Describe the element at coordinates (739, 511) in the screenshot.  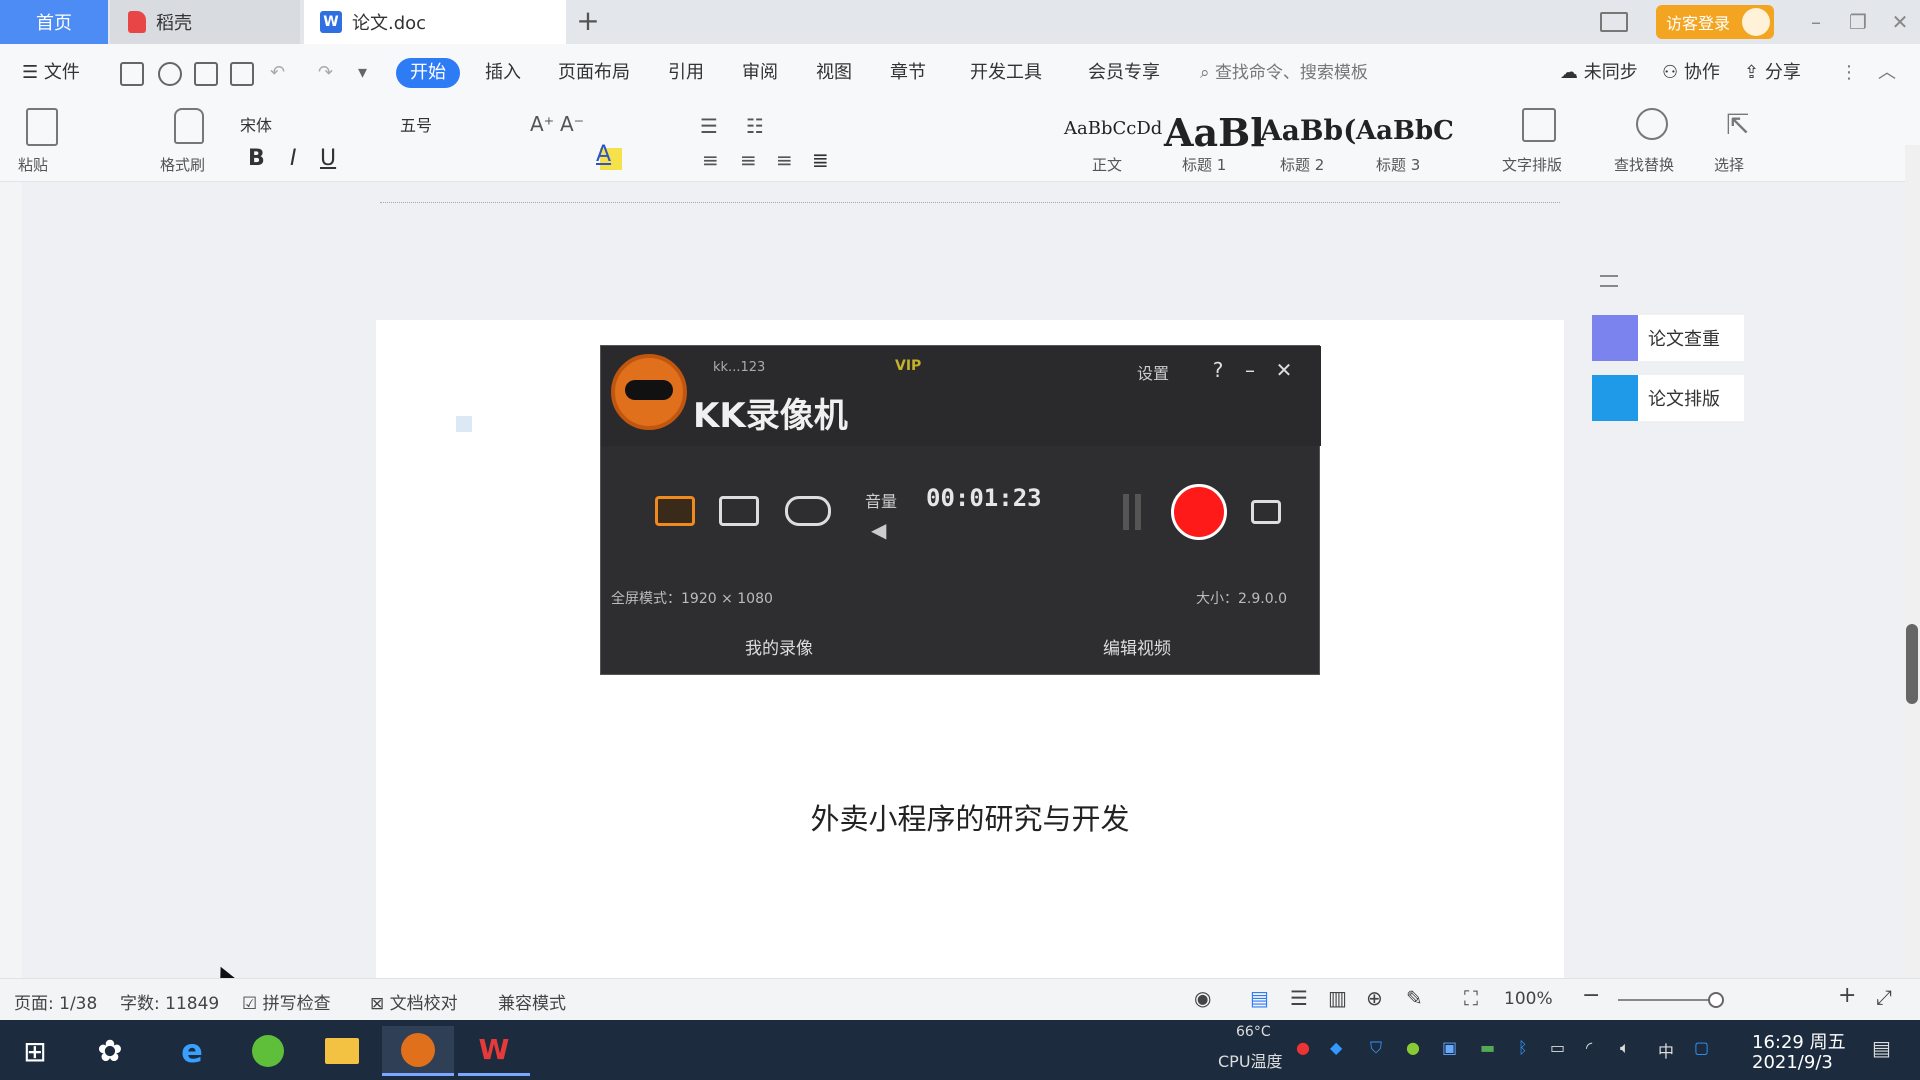
I see `region-mode-icon` at that location.